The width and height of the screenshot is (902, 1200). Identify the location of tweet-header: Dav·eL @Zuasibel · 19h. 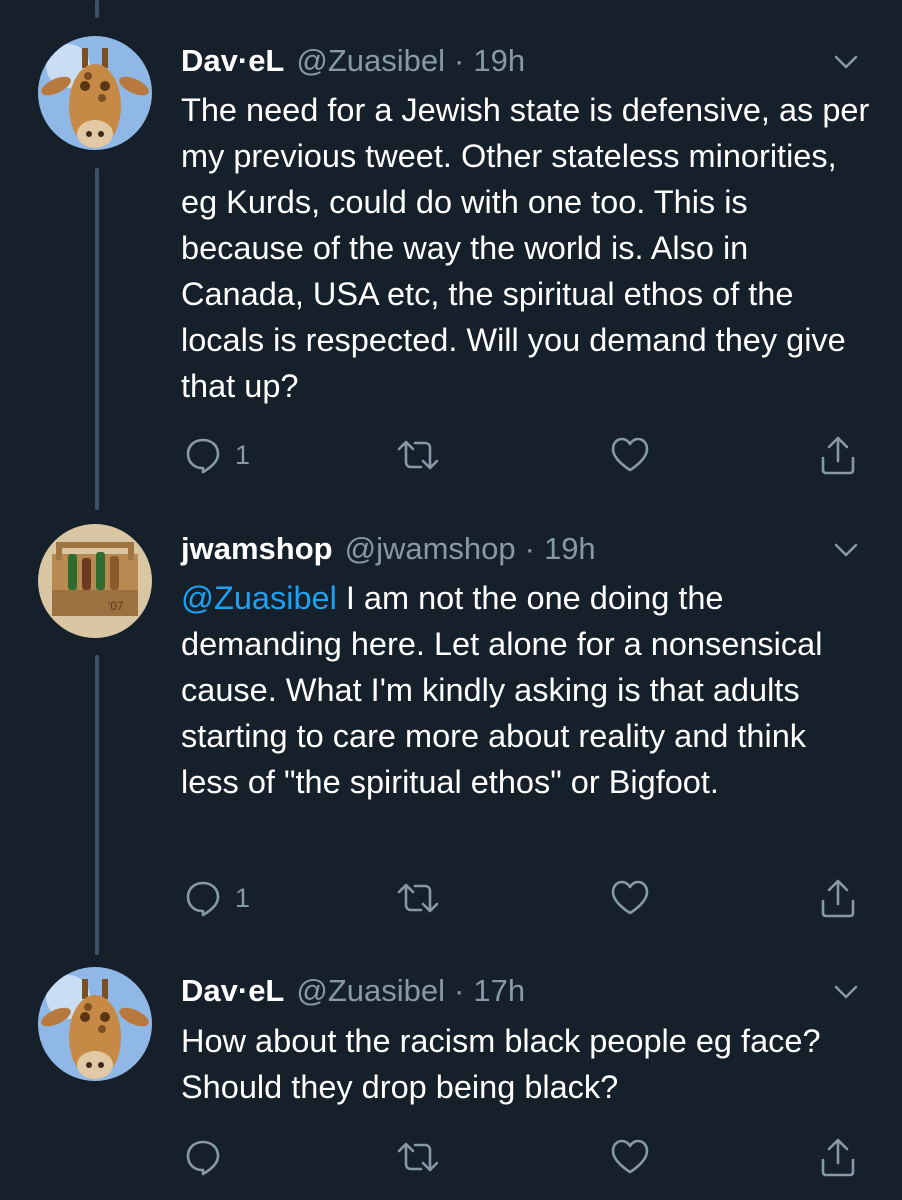
(353, 61).